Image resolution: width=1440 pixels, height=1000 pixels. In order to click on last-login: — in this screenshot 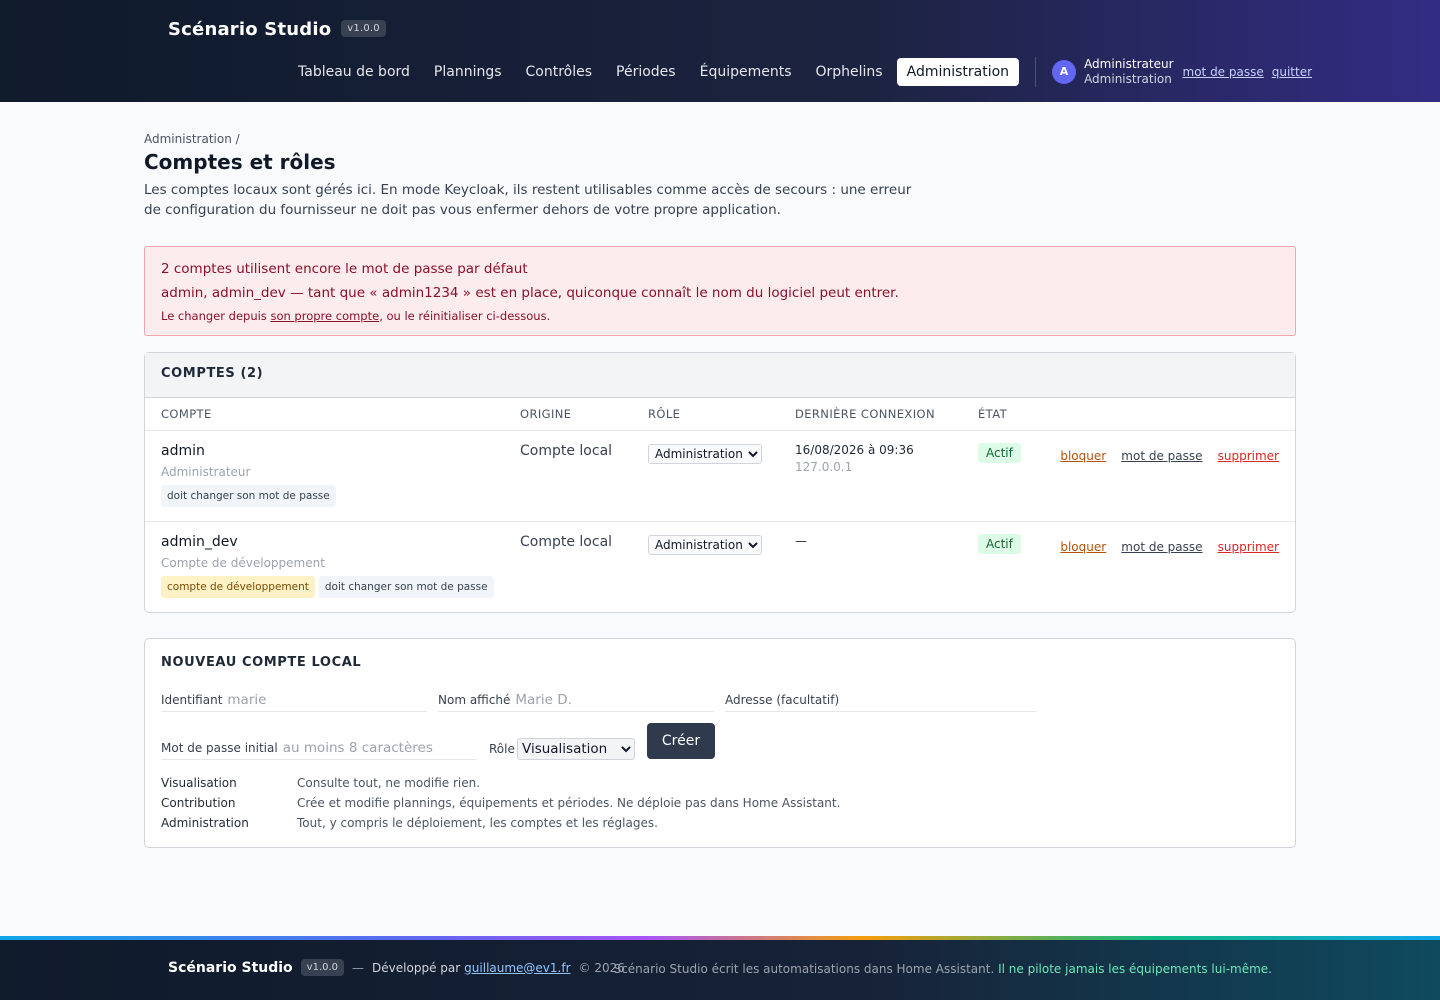, I will do `click(801, 541)`.